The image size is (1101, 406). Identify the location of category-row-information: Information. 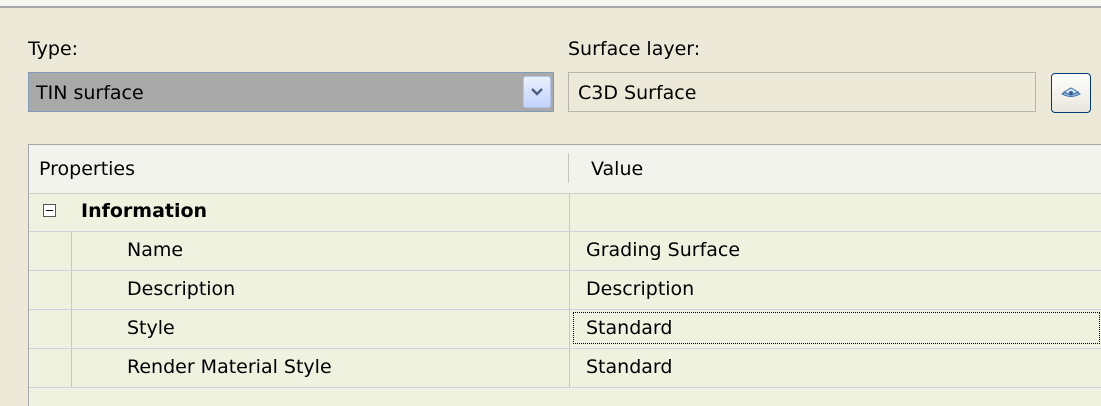
(565, 212).